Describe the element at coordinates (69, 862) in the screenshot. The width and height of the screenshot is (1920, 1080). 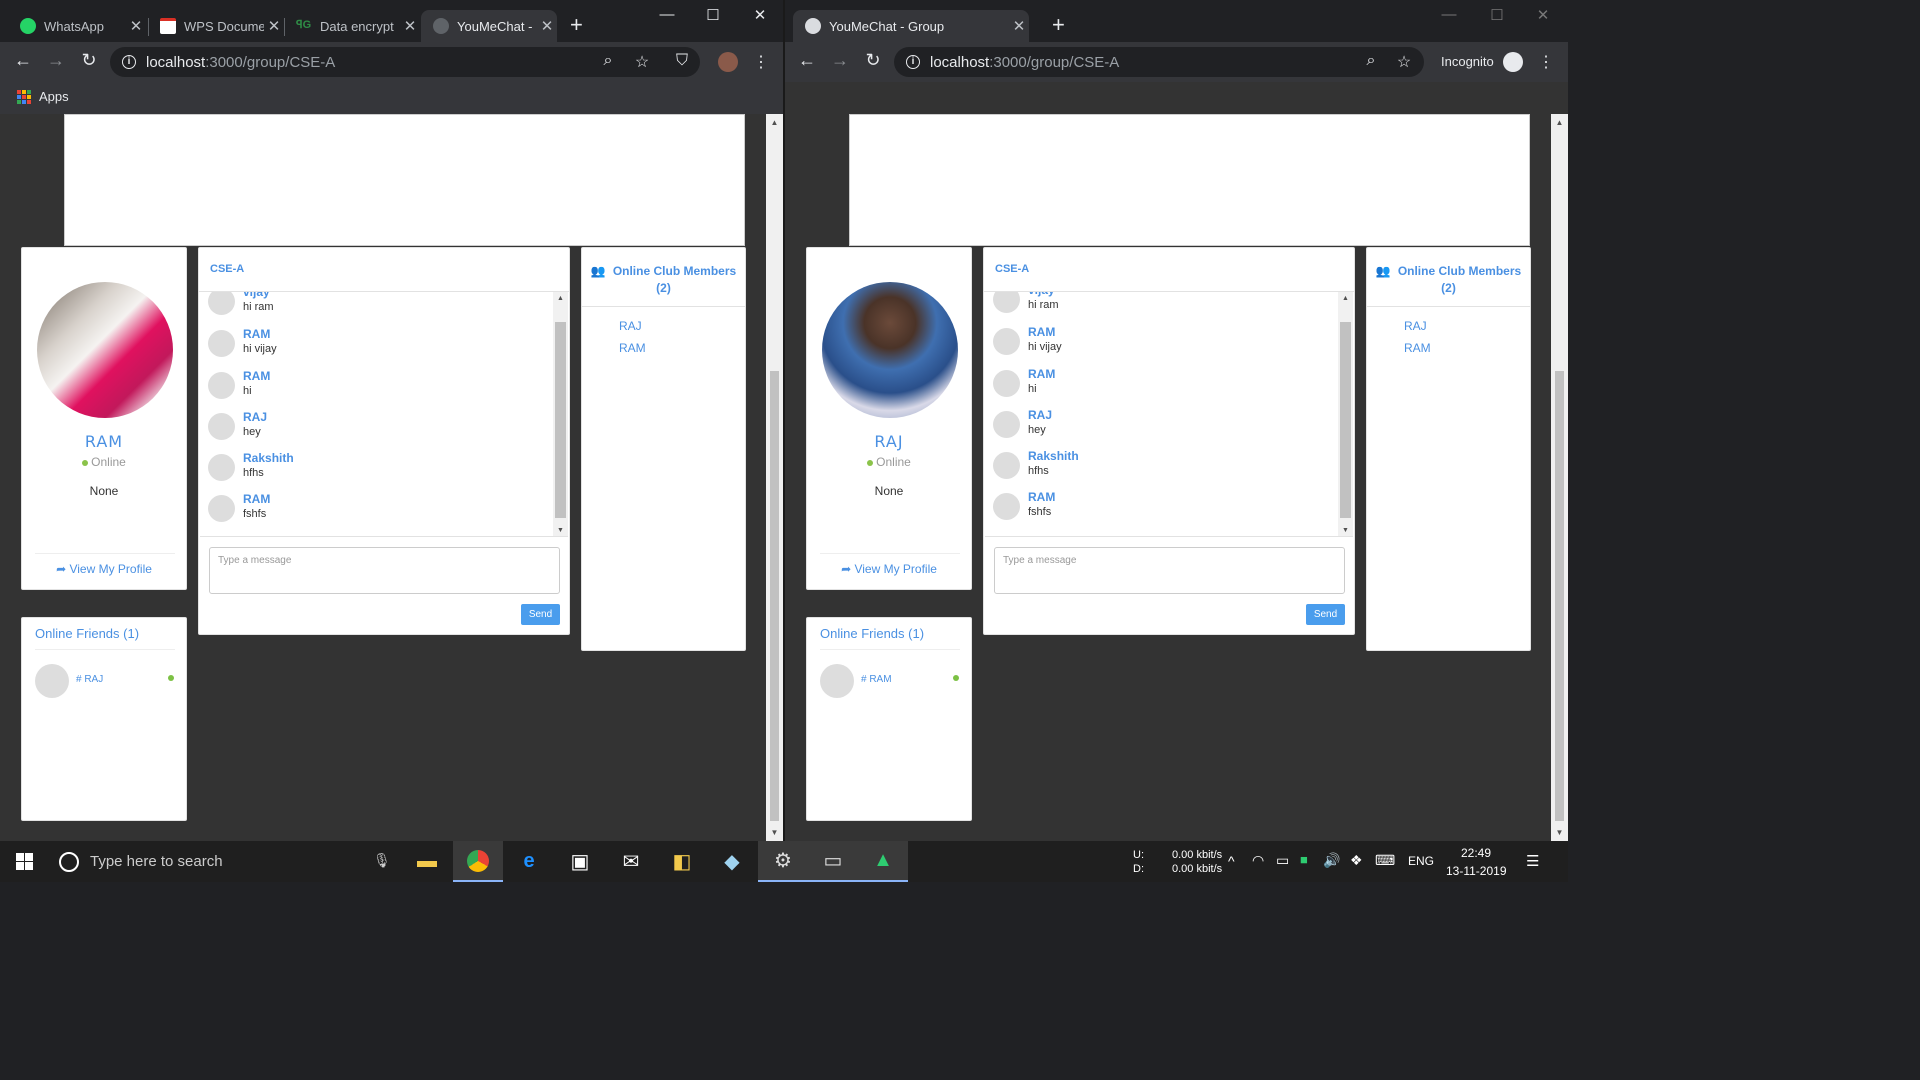
I see `cortana-icon` at that location.